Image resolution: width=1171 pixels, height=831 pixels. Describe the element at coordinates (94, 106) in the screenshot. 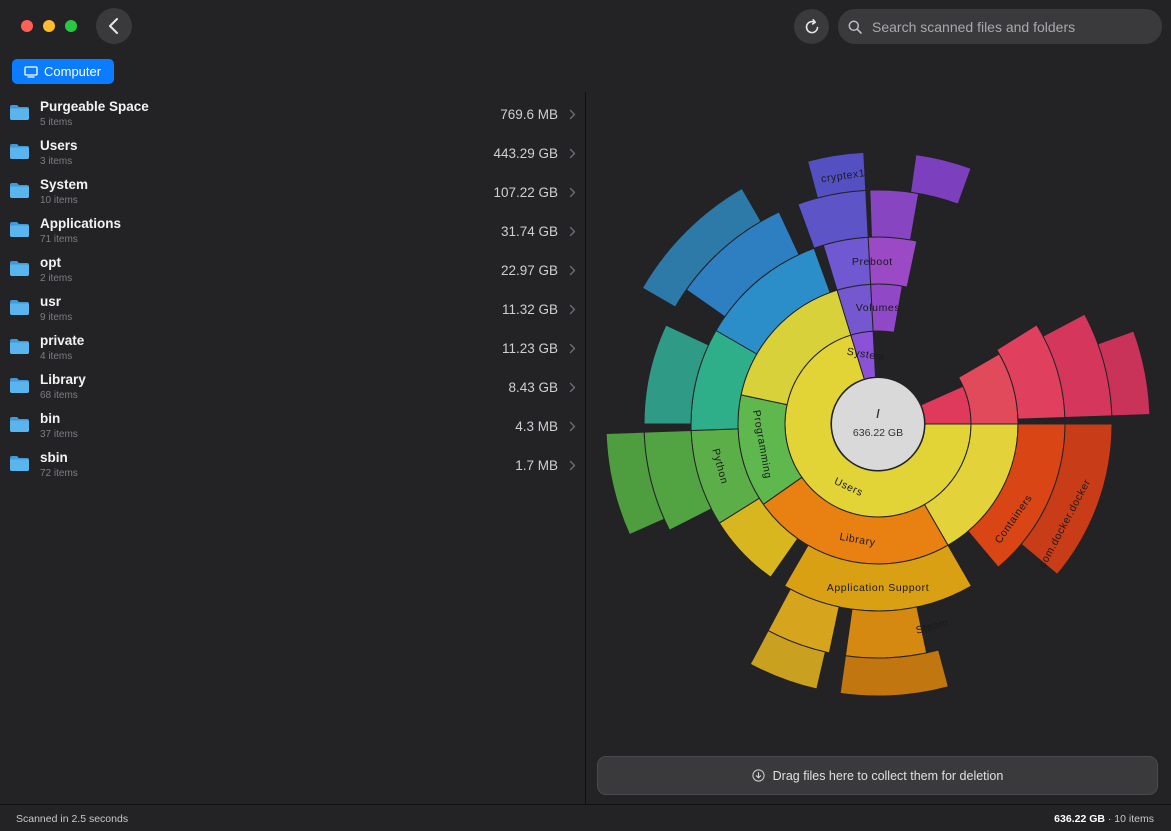

I see `folder-name: Purgeable Space` at that location.